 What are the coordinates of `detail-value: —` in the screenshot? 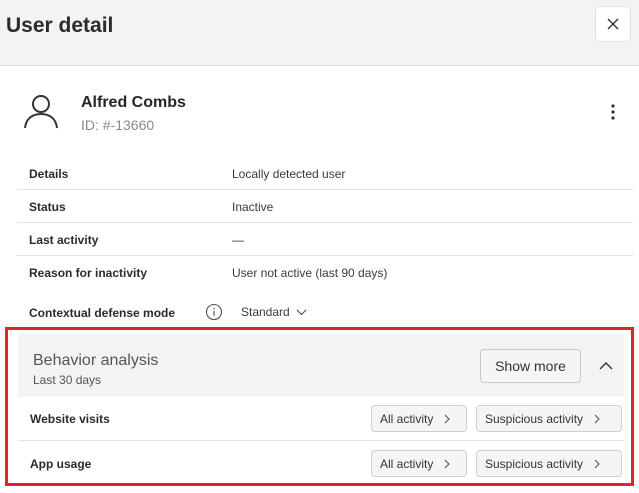 It's located at (238, 240).